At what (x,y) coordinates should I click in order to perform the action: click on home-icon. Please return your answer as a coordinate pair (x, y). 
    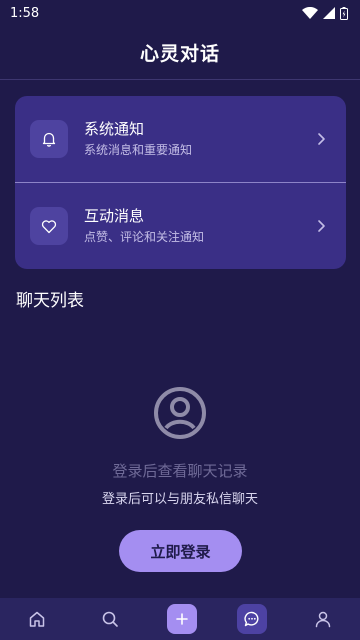
    Looking at the image, I should click on (37, 619).